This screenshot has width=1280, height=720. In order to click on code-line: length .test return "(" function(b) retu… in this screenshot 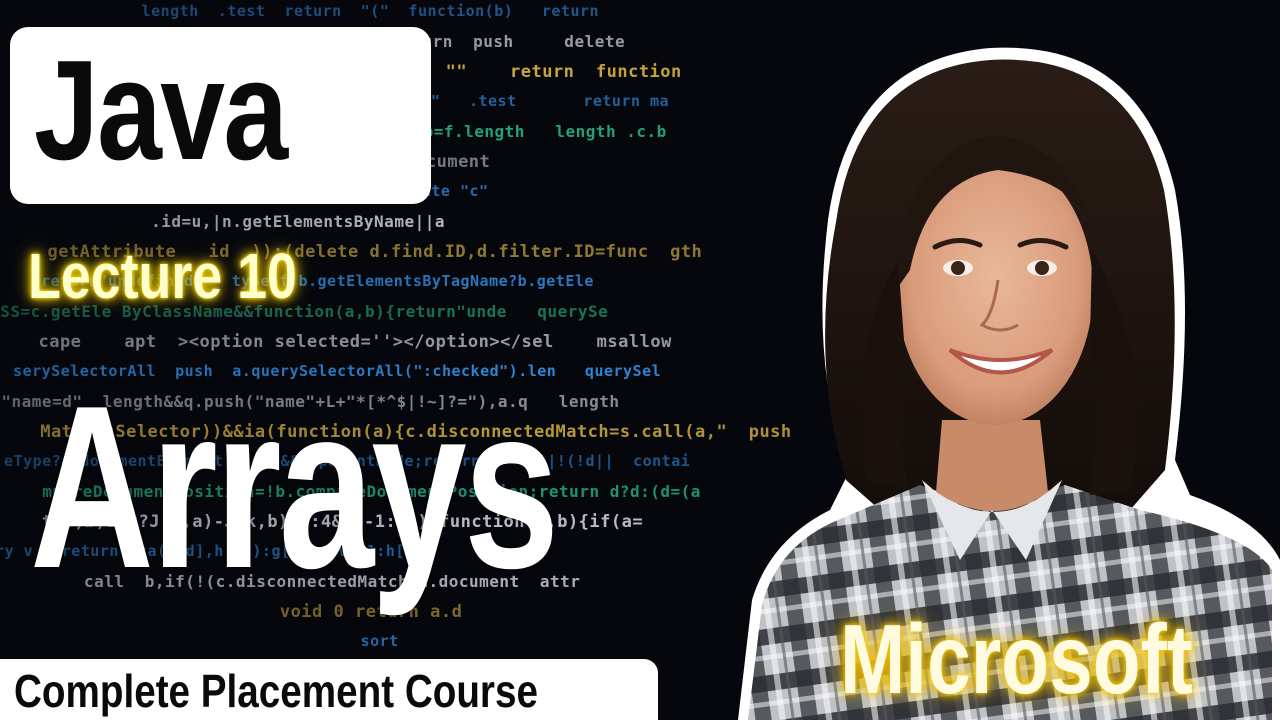, I will do `click(309, 11)`.